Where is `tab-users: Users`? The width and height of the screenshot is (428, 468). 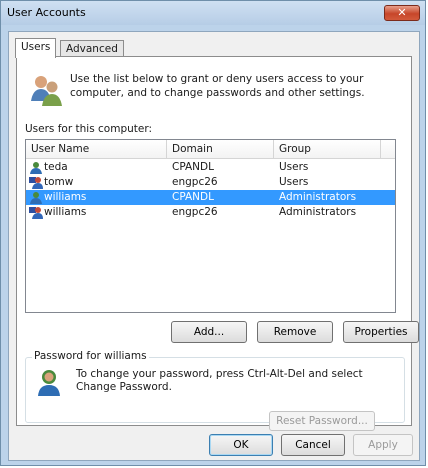 tab-users: Users is located at coordinates (36, 48).